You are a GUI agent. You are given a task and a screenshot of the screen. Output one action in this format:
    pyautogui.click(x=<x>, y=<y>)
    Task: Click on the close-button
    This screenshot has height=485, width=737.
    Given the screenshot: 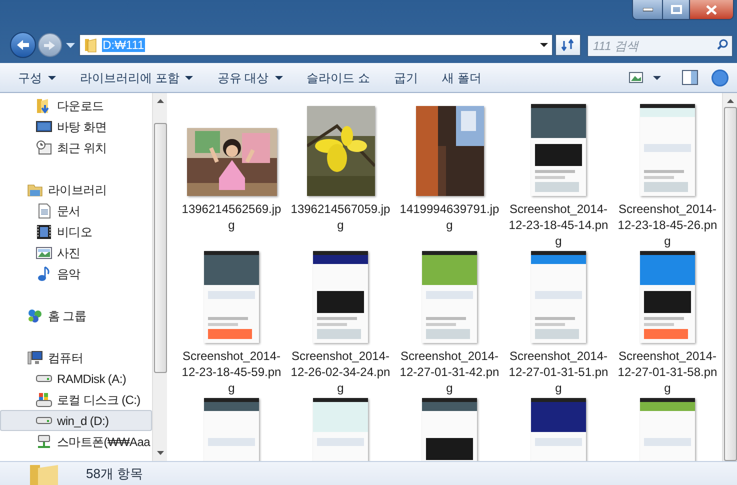 What is the action you would take?
    pyautogui.click(x=711, y=9)
    